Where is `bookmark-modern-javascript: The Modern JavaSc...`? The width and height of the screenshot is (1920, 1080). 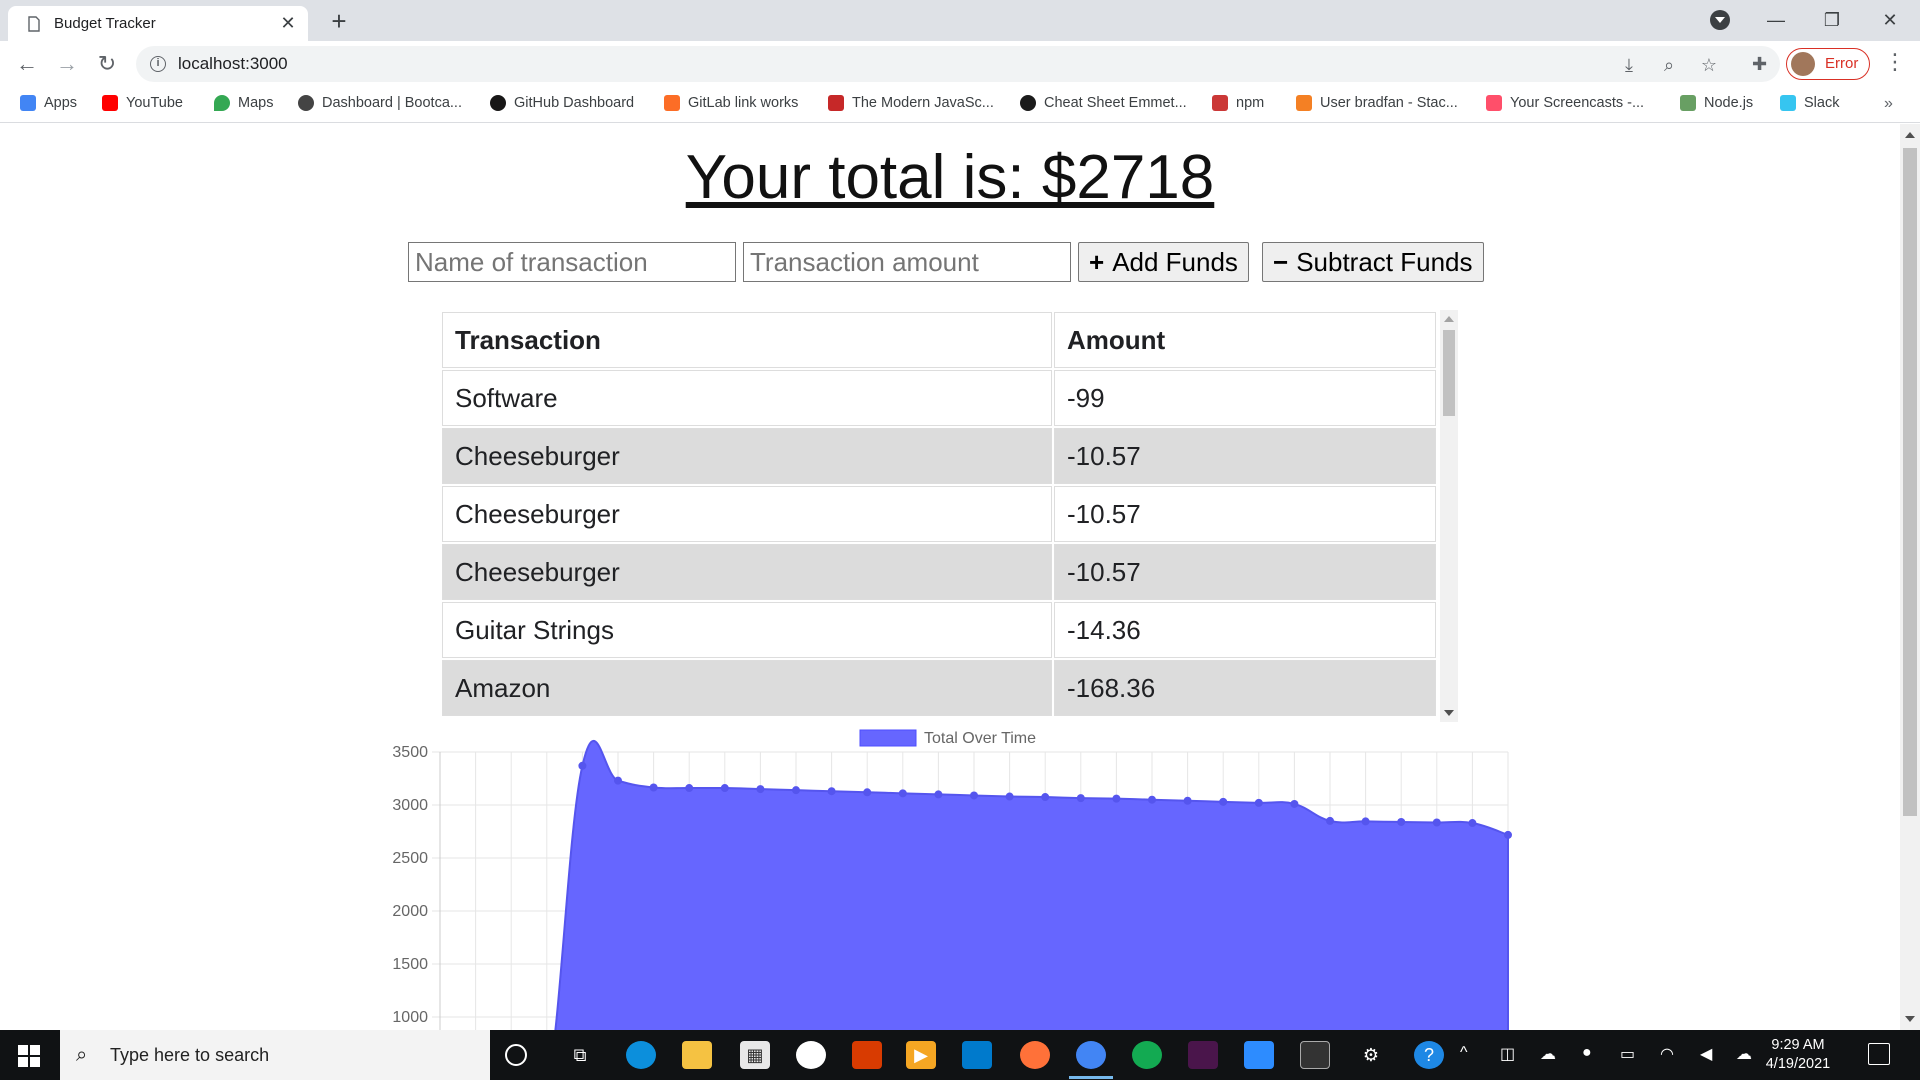 bookmark-modern-javascript: The Modern JavaSc... is located at coordinates (911, 103).